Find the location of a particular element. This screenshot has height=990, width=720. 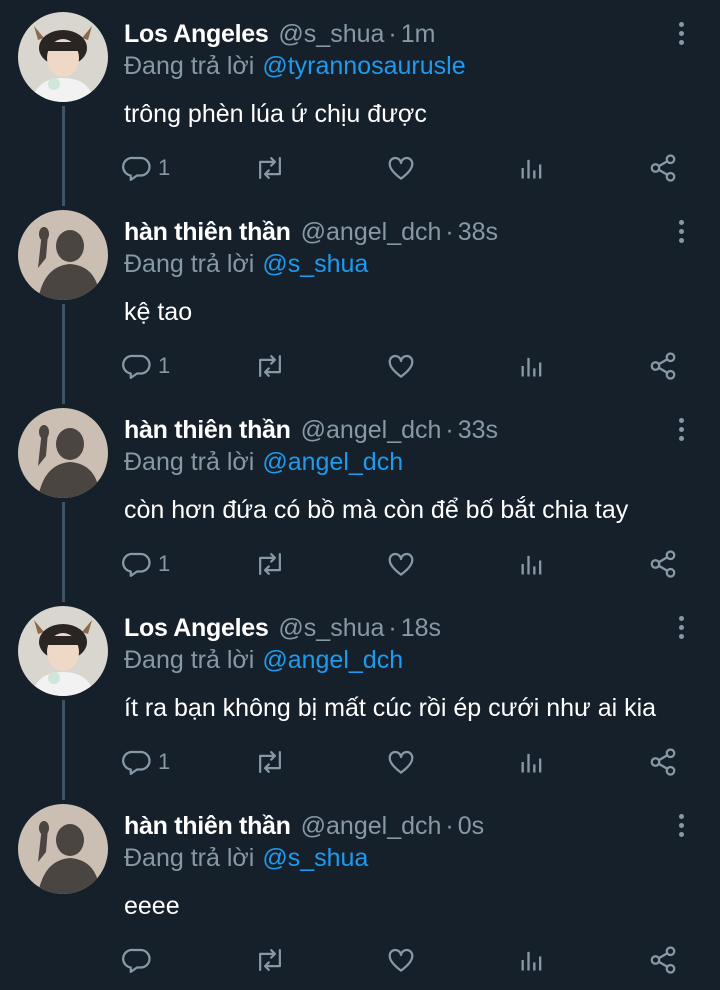

replying-to: Đang trả lời @s_shua is located at coordinates (246, 264).